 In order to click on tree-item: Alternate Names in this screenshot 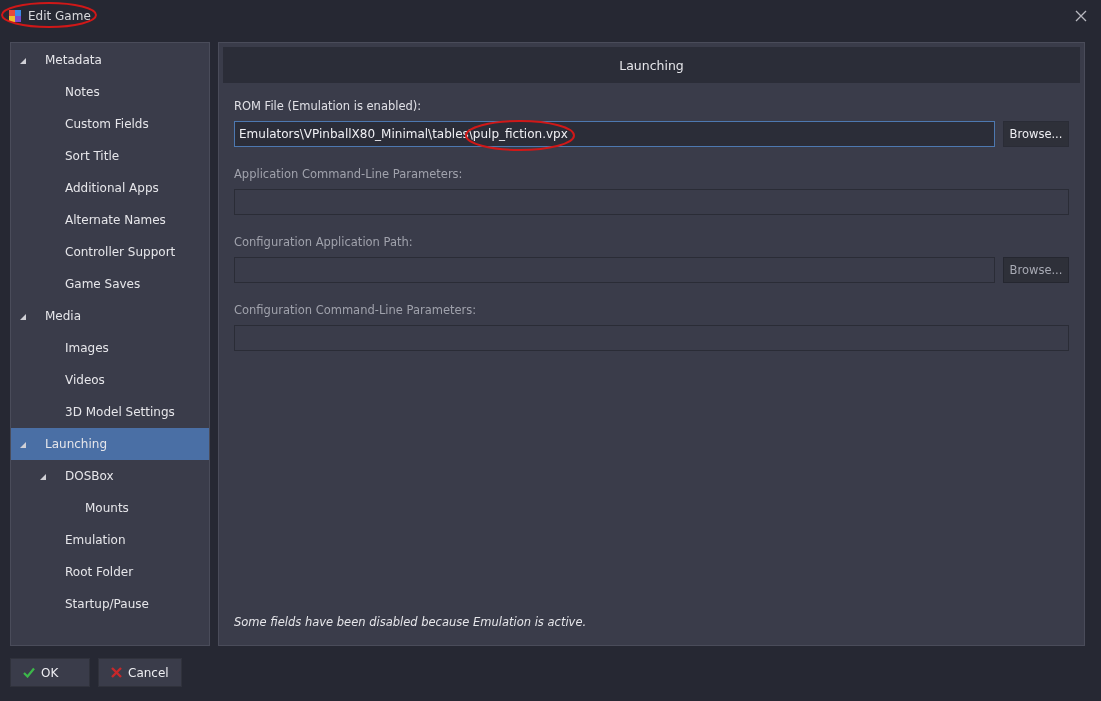, I will do `click(110, 220)`.